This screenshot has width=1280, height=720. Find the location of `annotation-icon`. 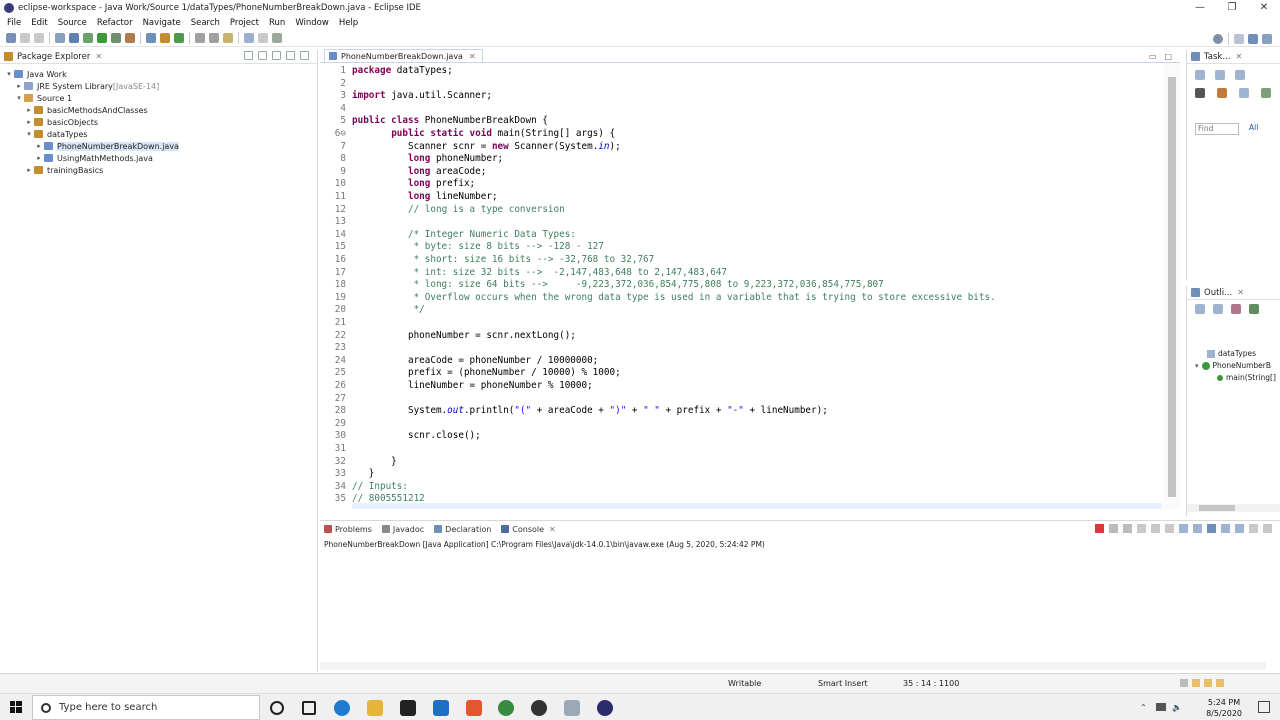

annotation-icon is located at coordinates (228, 38).